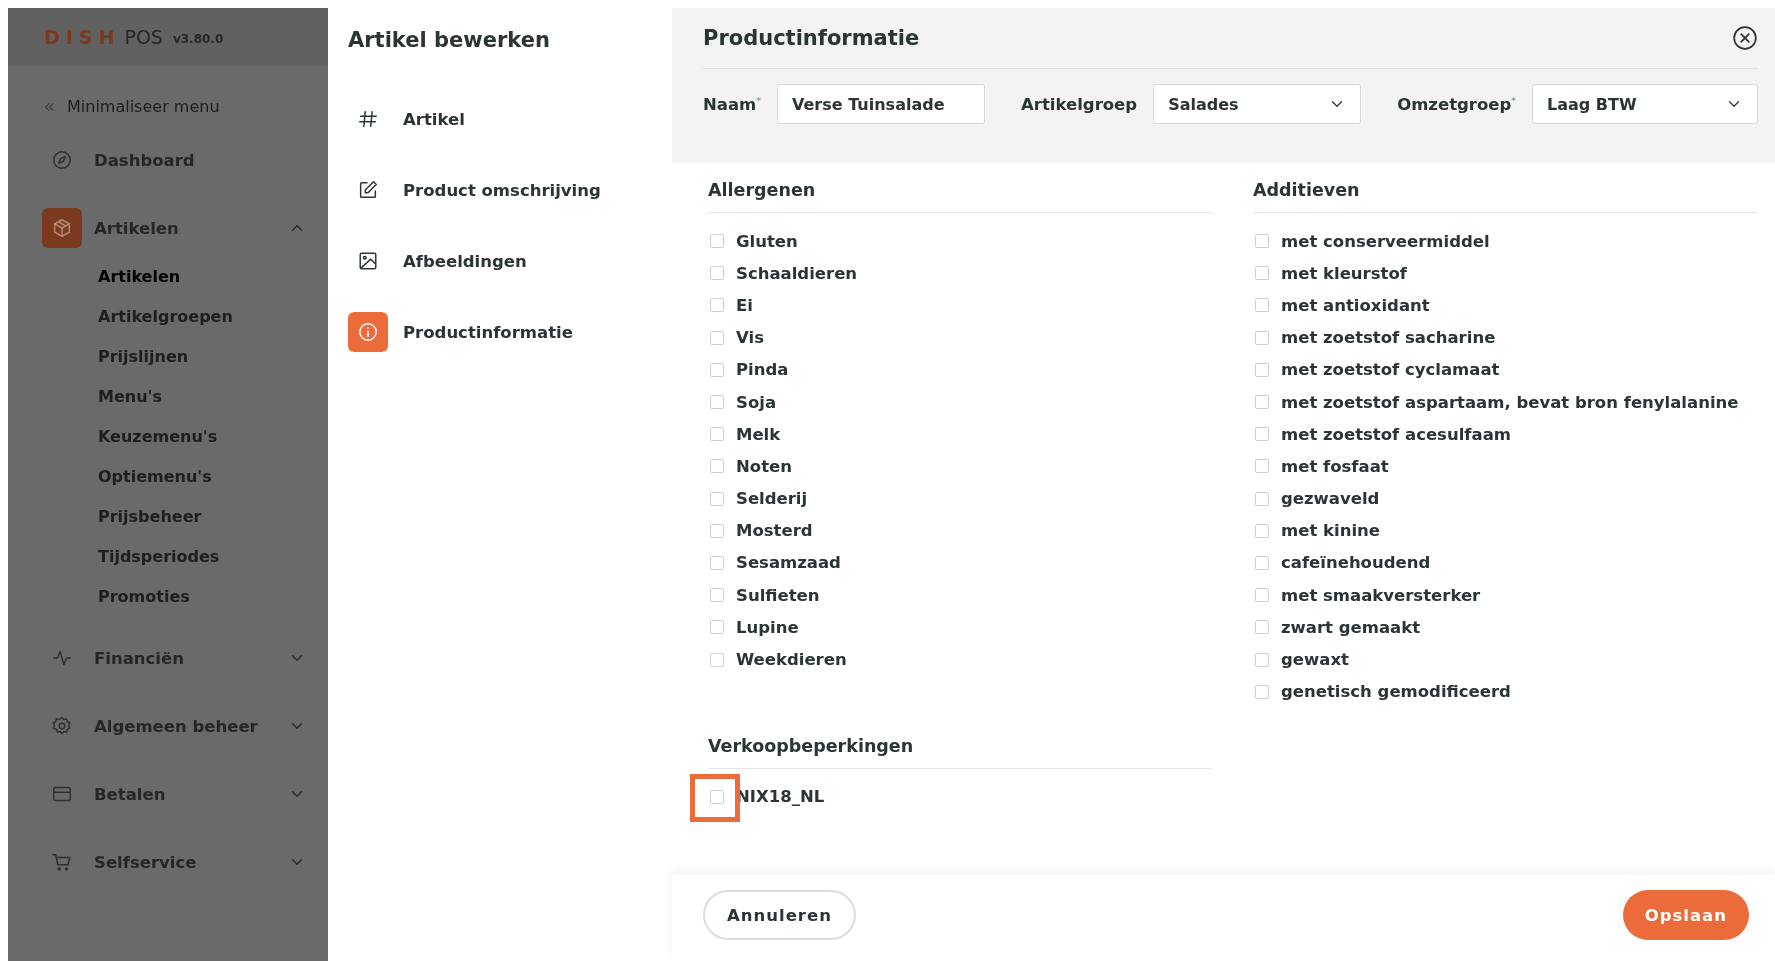  What do you see at coordinates (500, 261) in the screenshot?
I see `section-tab: Afbeeldingen` at bounding box center [500, 261].